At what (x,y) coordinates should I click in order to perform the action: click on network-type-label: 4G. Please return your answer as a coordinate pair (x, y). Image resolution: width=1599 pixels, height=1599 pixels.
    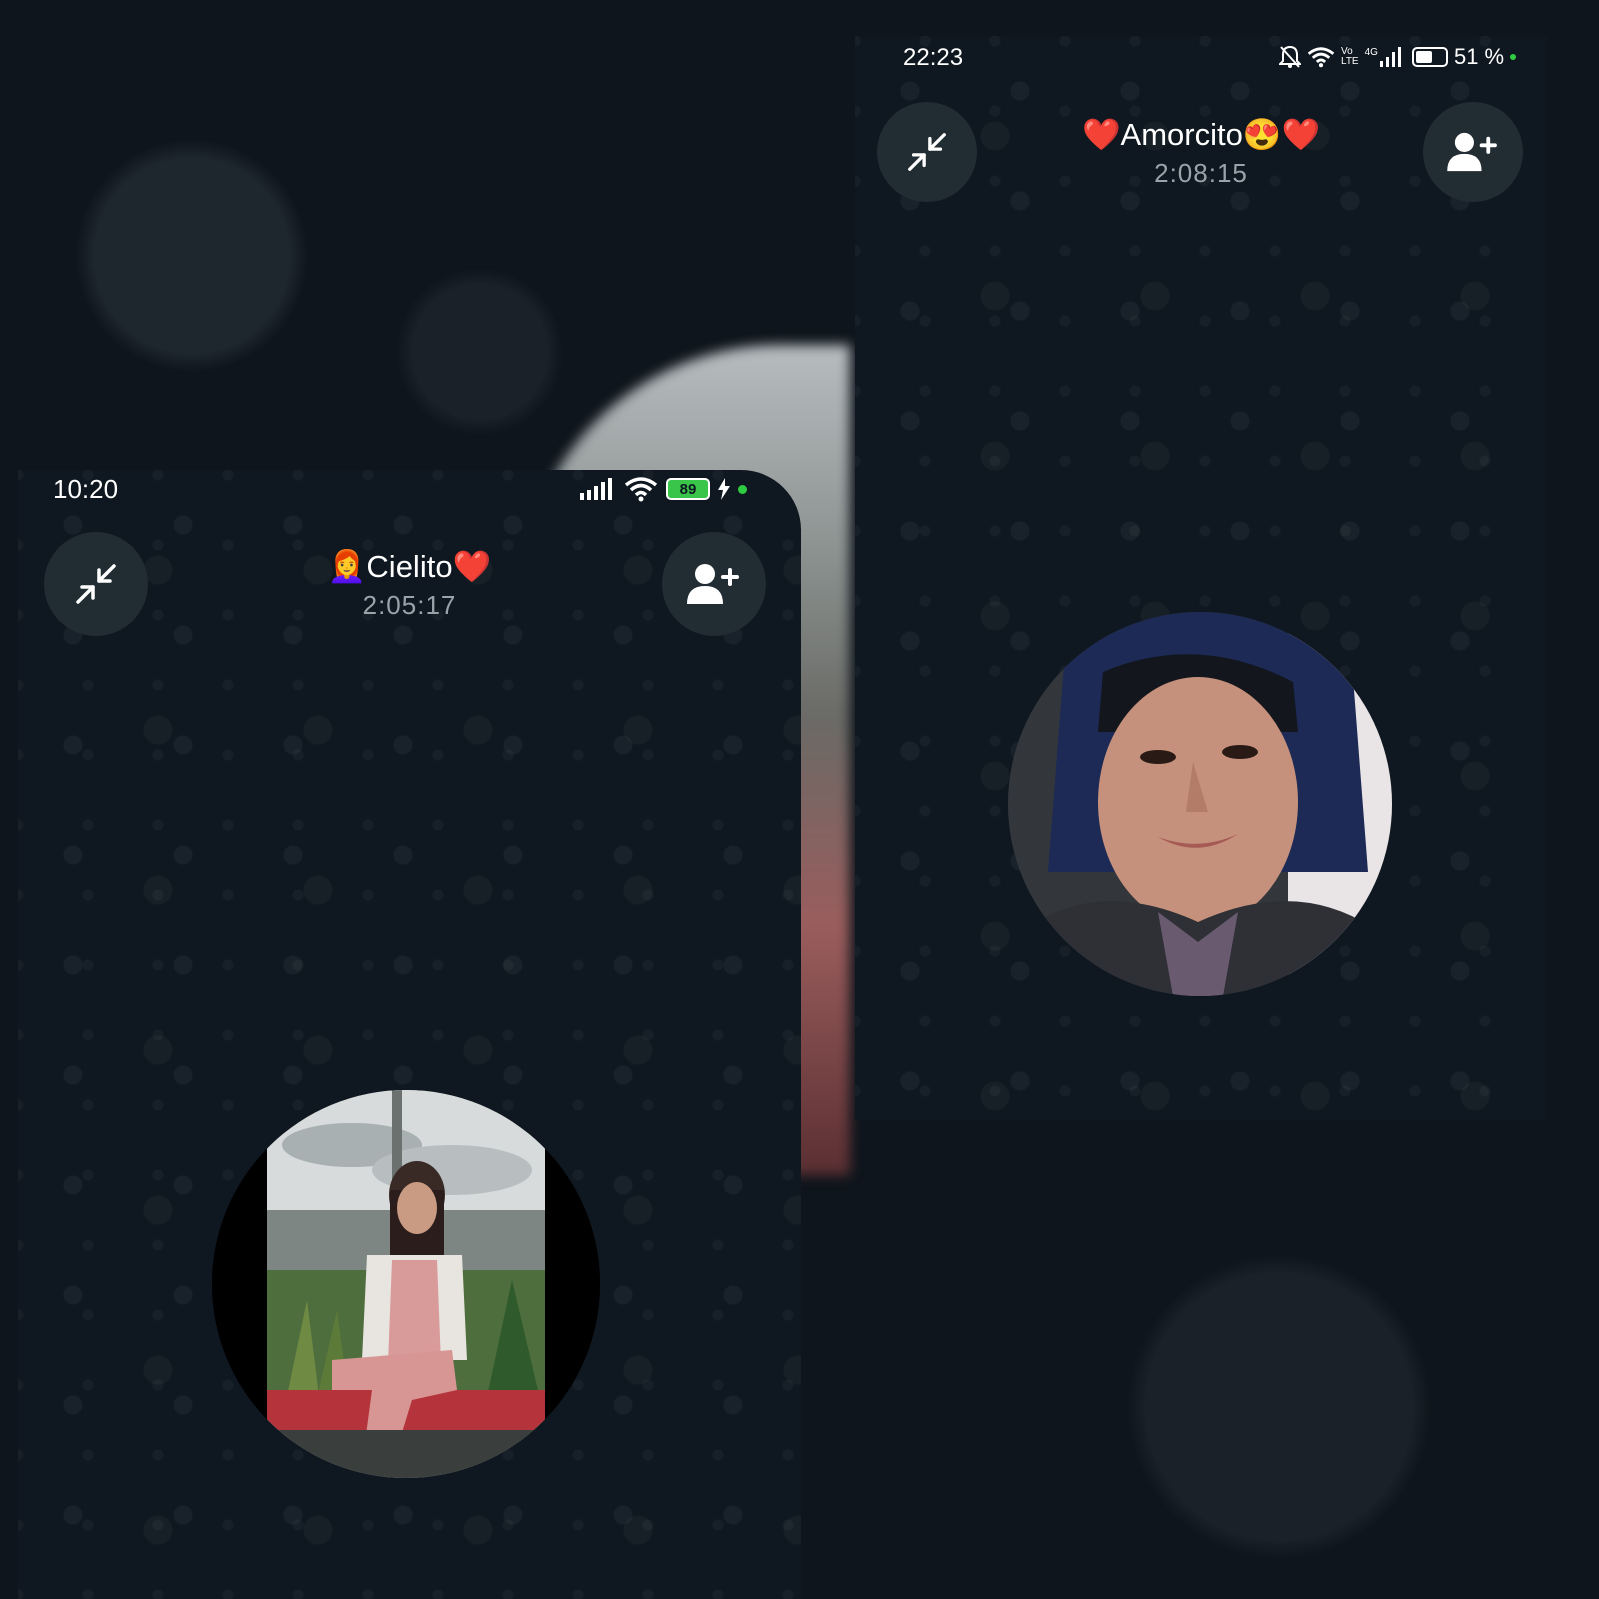
    Looking at the image, I should click on (1371, 52).